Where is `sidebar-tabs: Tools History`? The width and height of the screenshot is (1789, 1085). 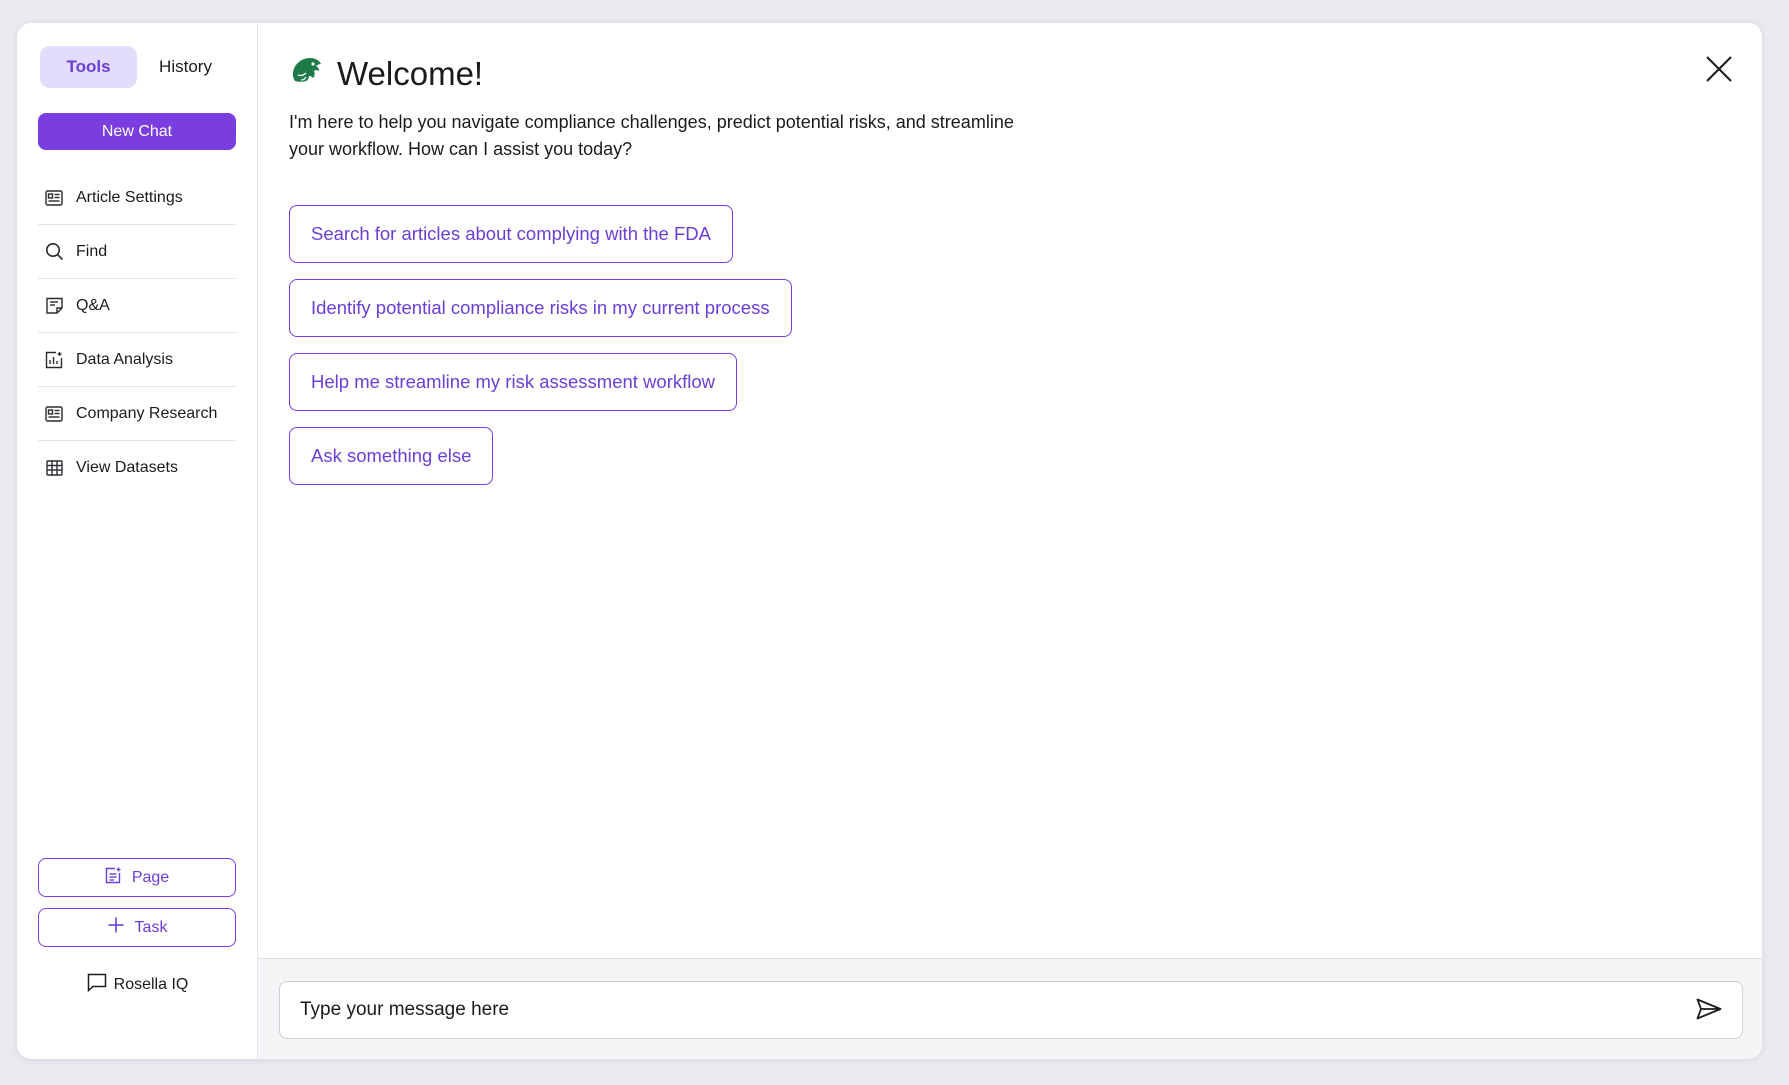 sidebar-tabs: Tools History is located at coordinates (137, 67).